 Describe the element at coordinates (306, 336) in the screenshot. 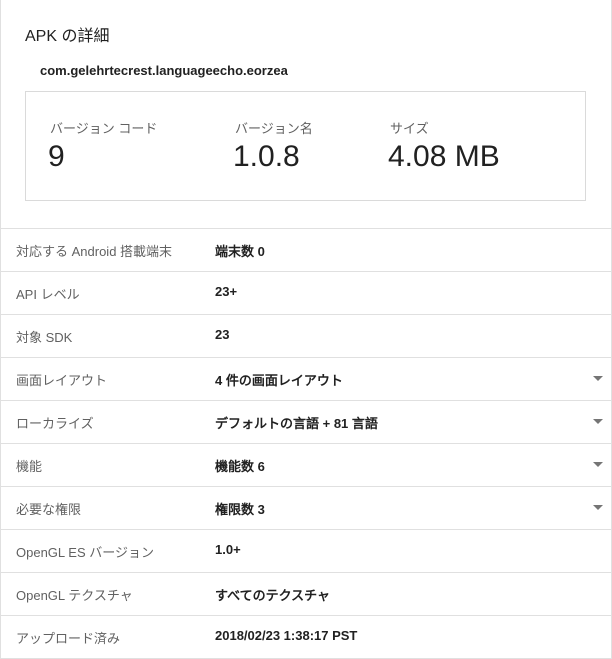

I see `row-target-sdk: 対象 SDK 23` at that location.